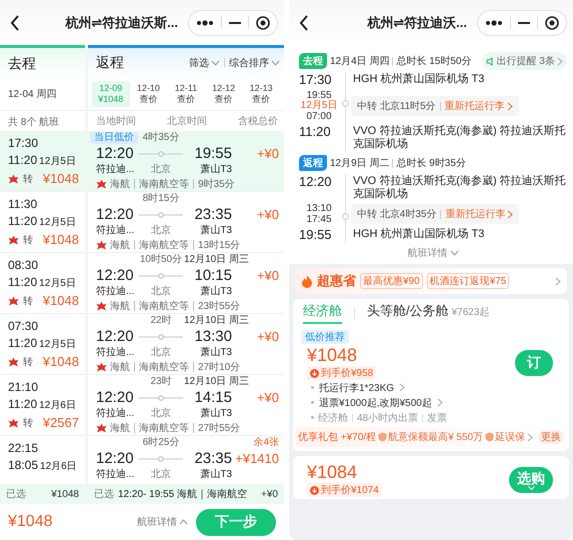 The width and height of the screenshot is (573, 540). Describe the element at coordinates (336, 281) in the screenshot. I see `promo-title: 超惠省` at that location.